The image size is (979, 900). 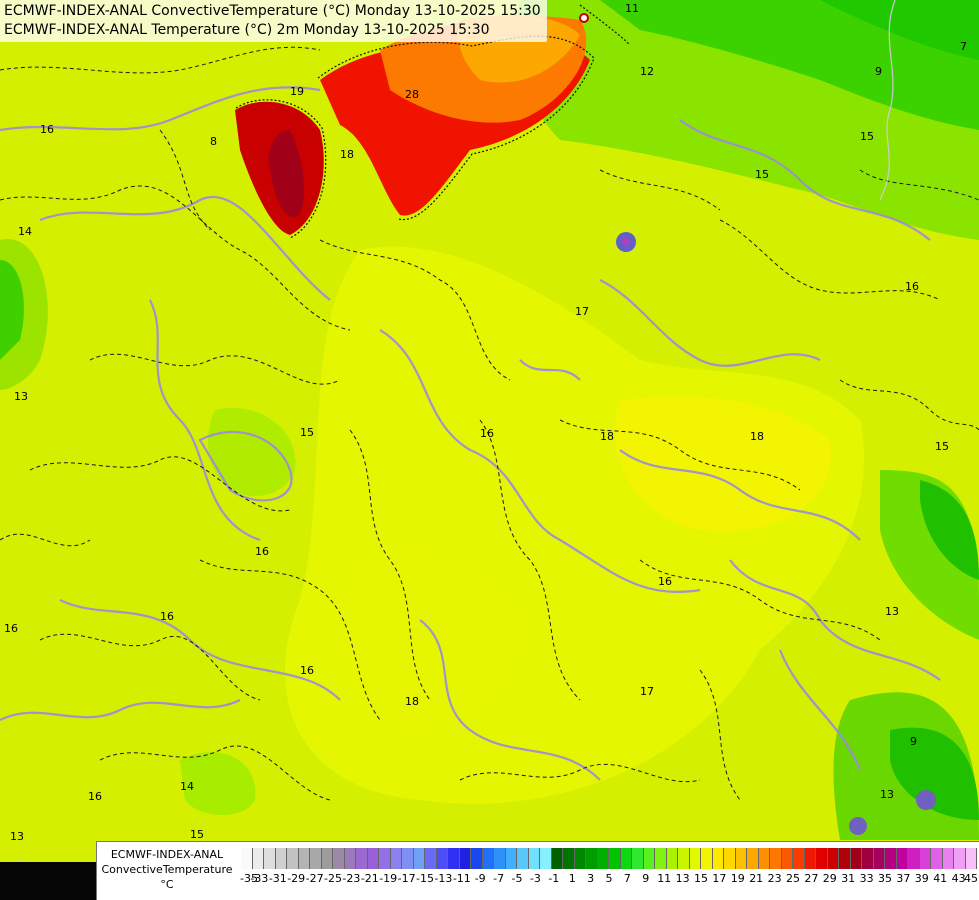 I want to click on legend-tick-label: 33, so click(x=866, y=878).